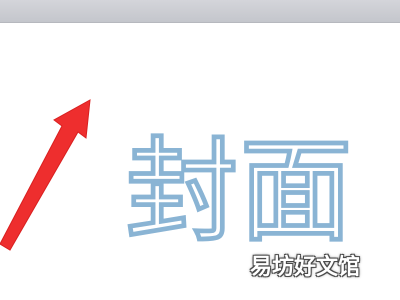 This screenshot has width=400, height=300. I want to click on arrow-icon, so click(45, 175).